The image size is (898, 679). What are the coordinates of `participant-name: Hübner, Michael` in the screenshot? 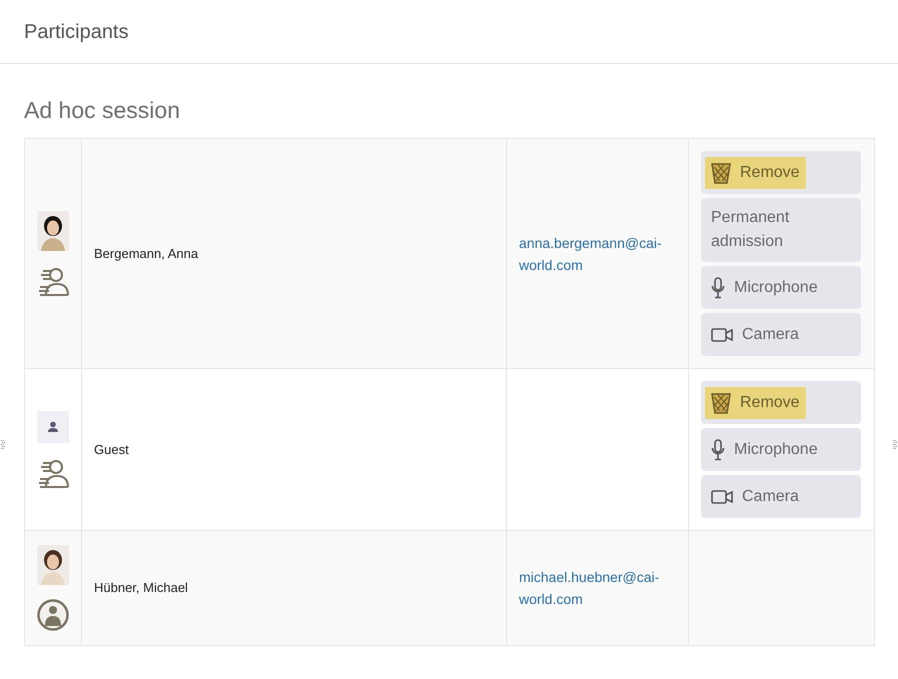 It's located at (141, 587).